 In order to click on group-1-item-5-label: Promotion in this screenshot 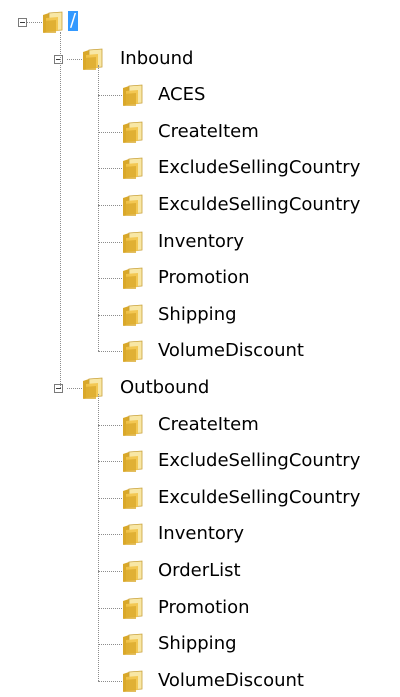, I will do `click(204, 608)`.